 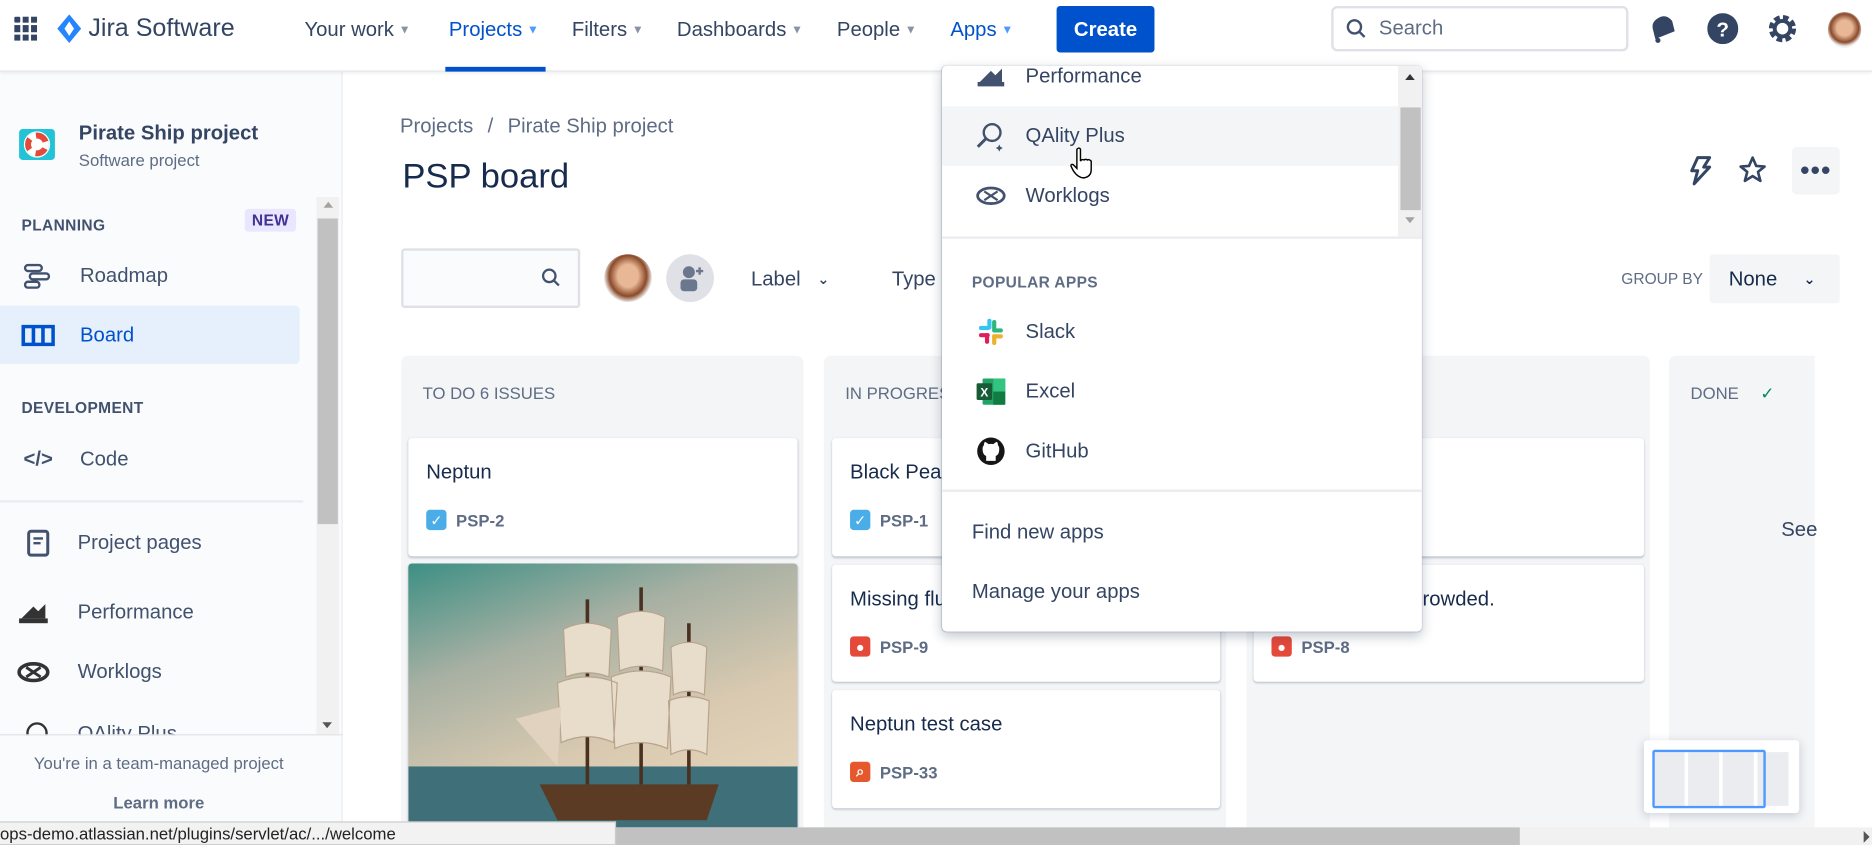 What do you see at coordinates (135, 612) in the screenshot?
I see `sidebar-item-label: Performance` at bounding box center [135, 612].